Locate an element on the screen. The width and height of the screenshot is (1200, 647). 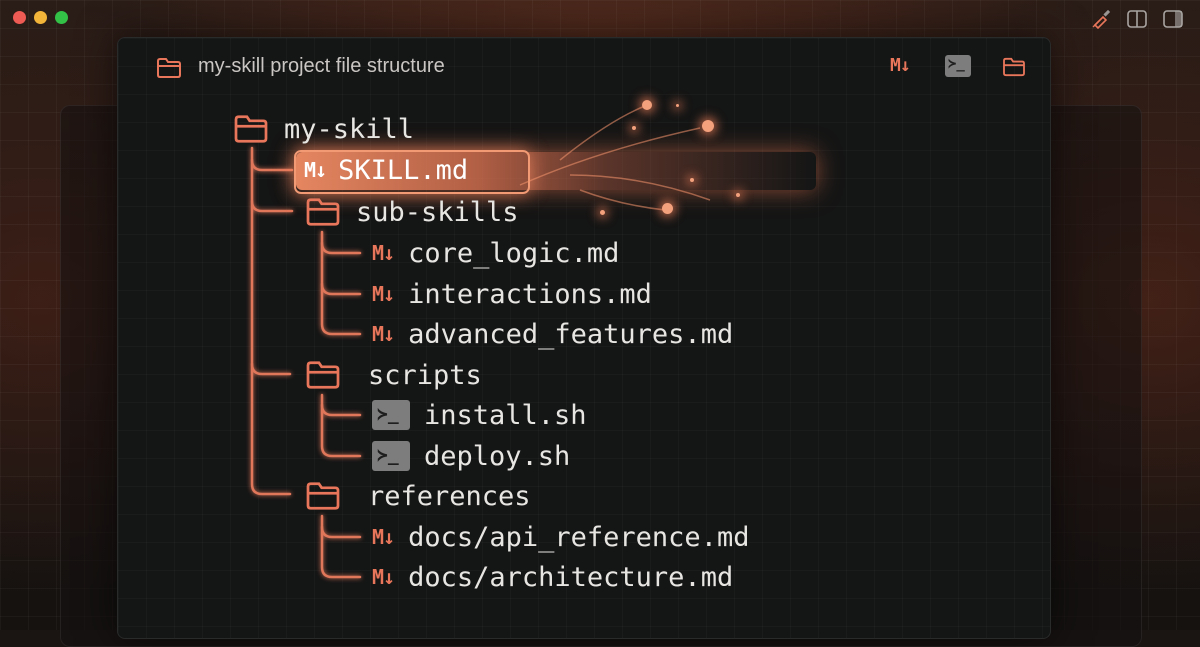
tree-item-api-reference: M↓ docs/api_reference.md is located at coordinates (560, 537).